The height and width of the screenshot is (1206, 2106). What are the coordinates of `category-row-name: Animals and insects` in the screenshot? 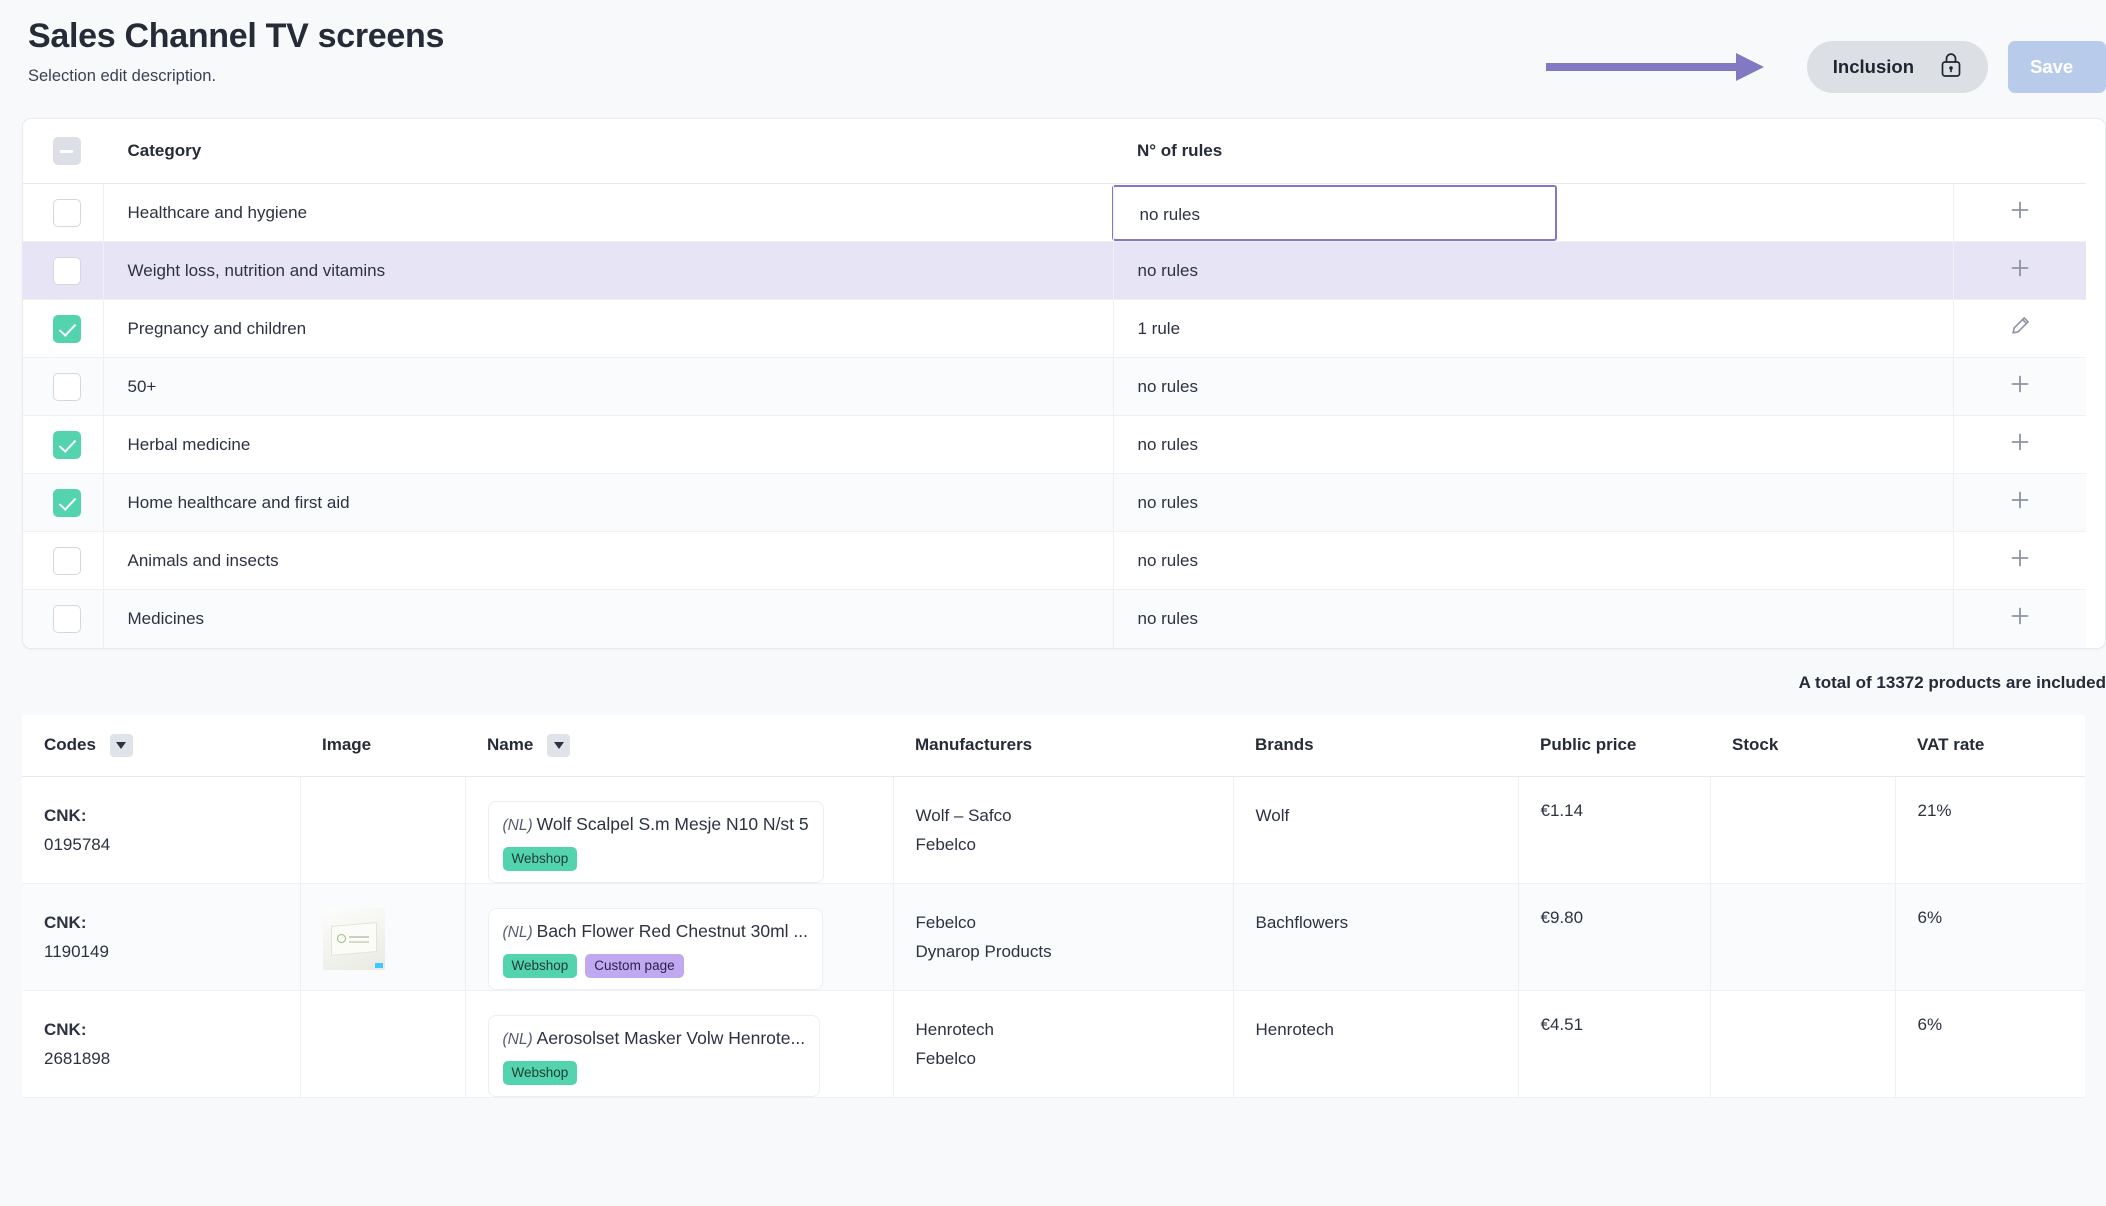 It's located at (607, 560).